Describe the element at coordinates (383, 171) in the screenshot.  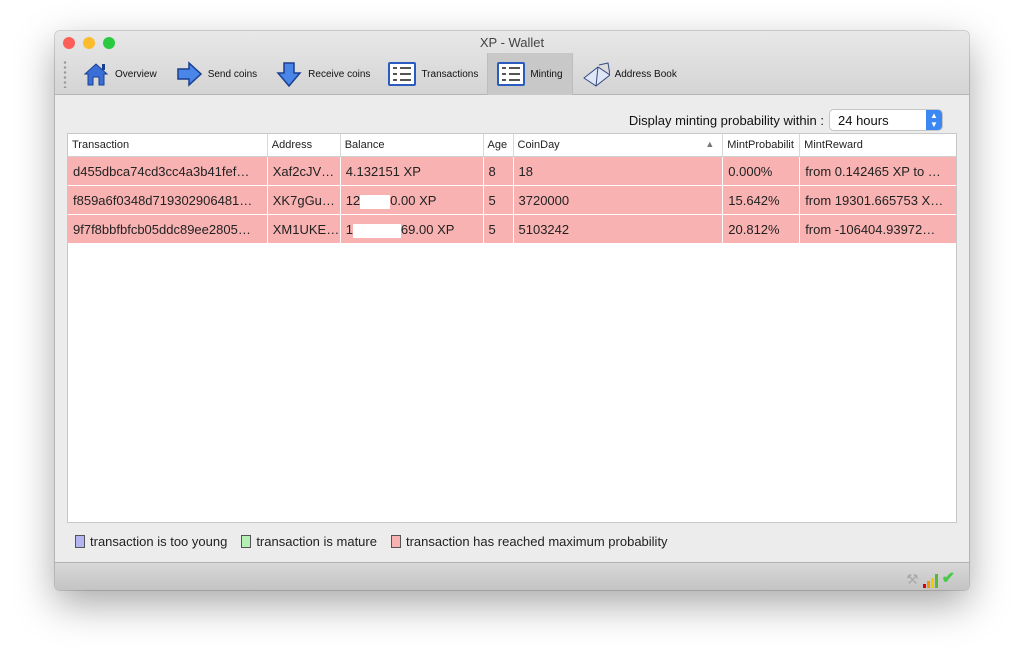
I see `balance-part: 4.132151 XP` at that location.